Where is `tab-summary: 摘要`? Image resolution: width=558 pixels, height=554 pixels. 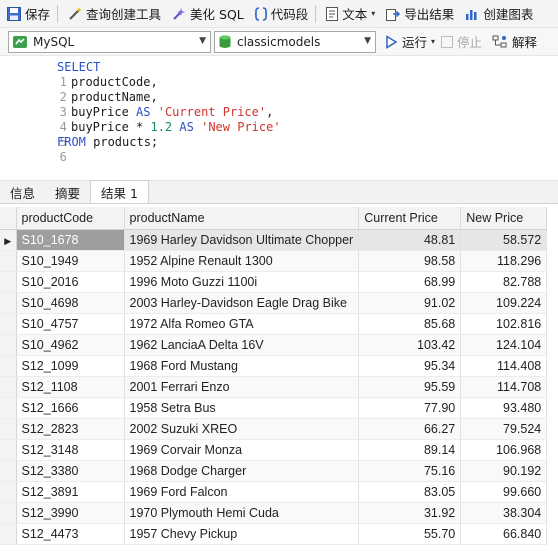 tab-summary: 摘要 is located at coordinates (67, 192).